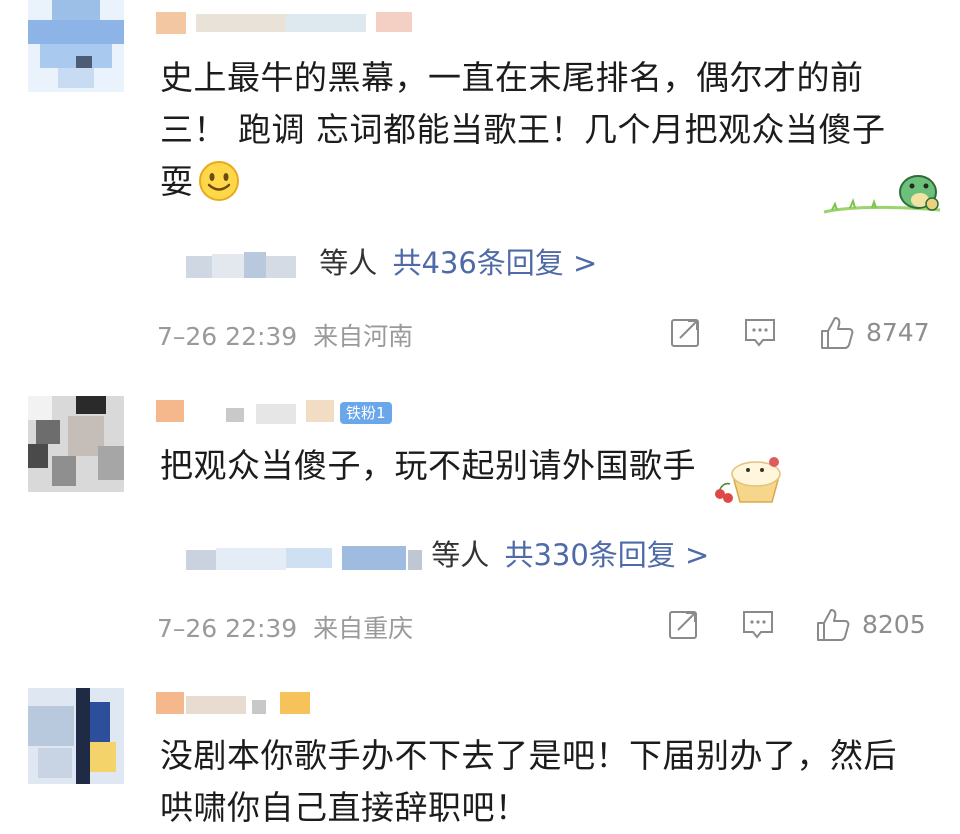 Image resolution: width=960 pixels, height=834 pixels. What do you see at coordinates (882, 193) in the screenshot?
I see `dinosaur-sticker-icon` at bounding box center [882, 193].